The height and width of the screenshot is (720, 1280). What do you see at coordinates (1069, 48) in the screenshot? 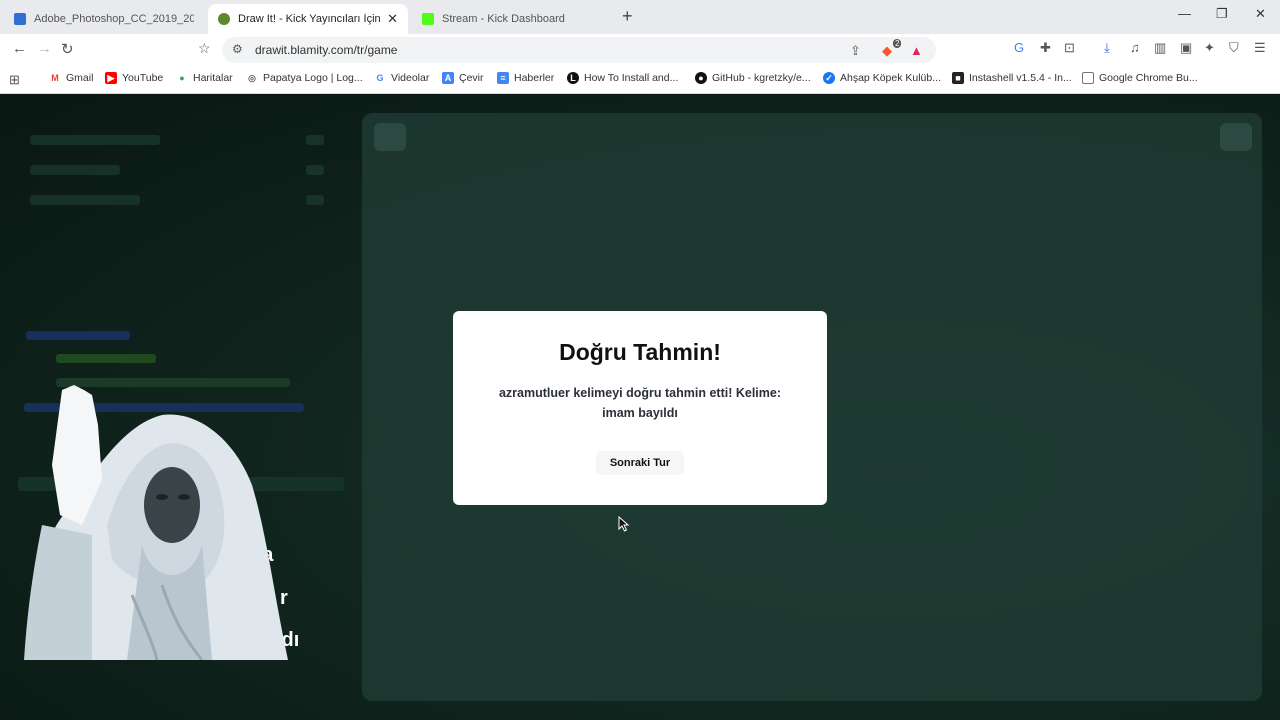
I see `screenshot-icon: ⊡` at bounding box center [1069, 48].